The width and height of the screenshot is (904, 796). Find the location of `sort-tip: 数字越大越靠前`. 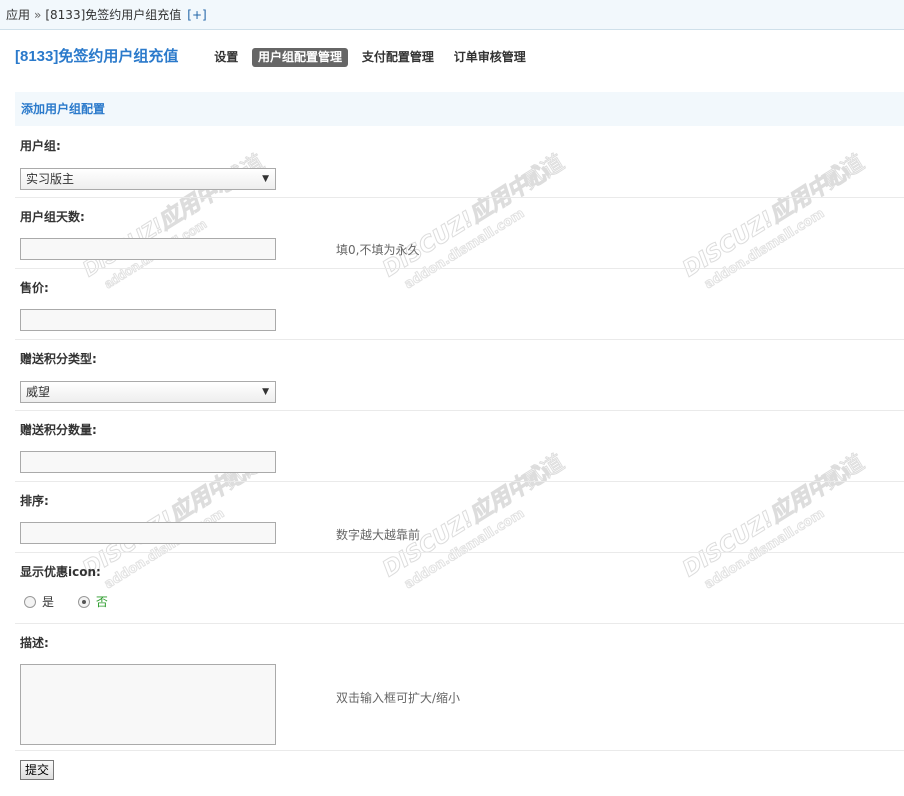

sort-tip: 数字越大越靠前 is located at coordinates (378, 535).